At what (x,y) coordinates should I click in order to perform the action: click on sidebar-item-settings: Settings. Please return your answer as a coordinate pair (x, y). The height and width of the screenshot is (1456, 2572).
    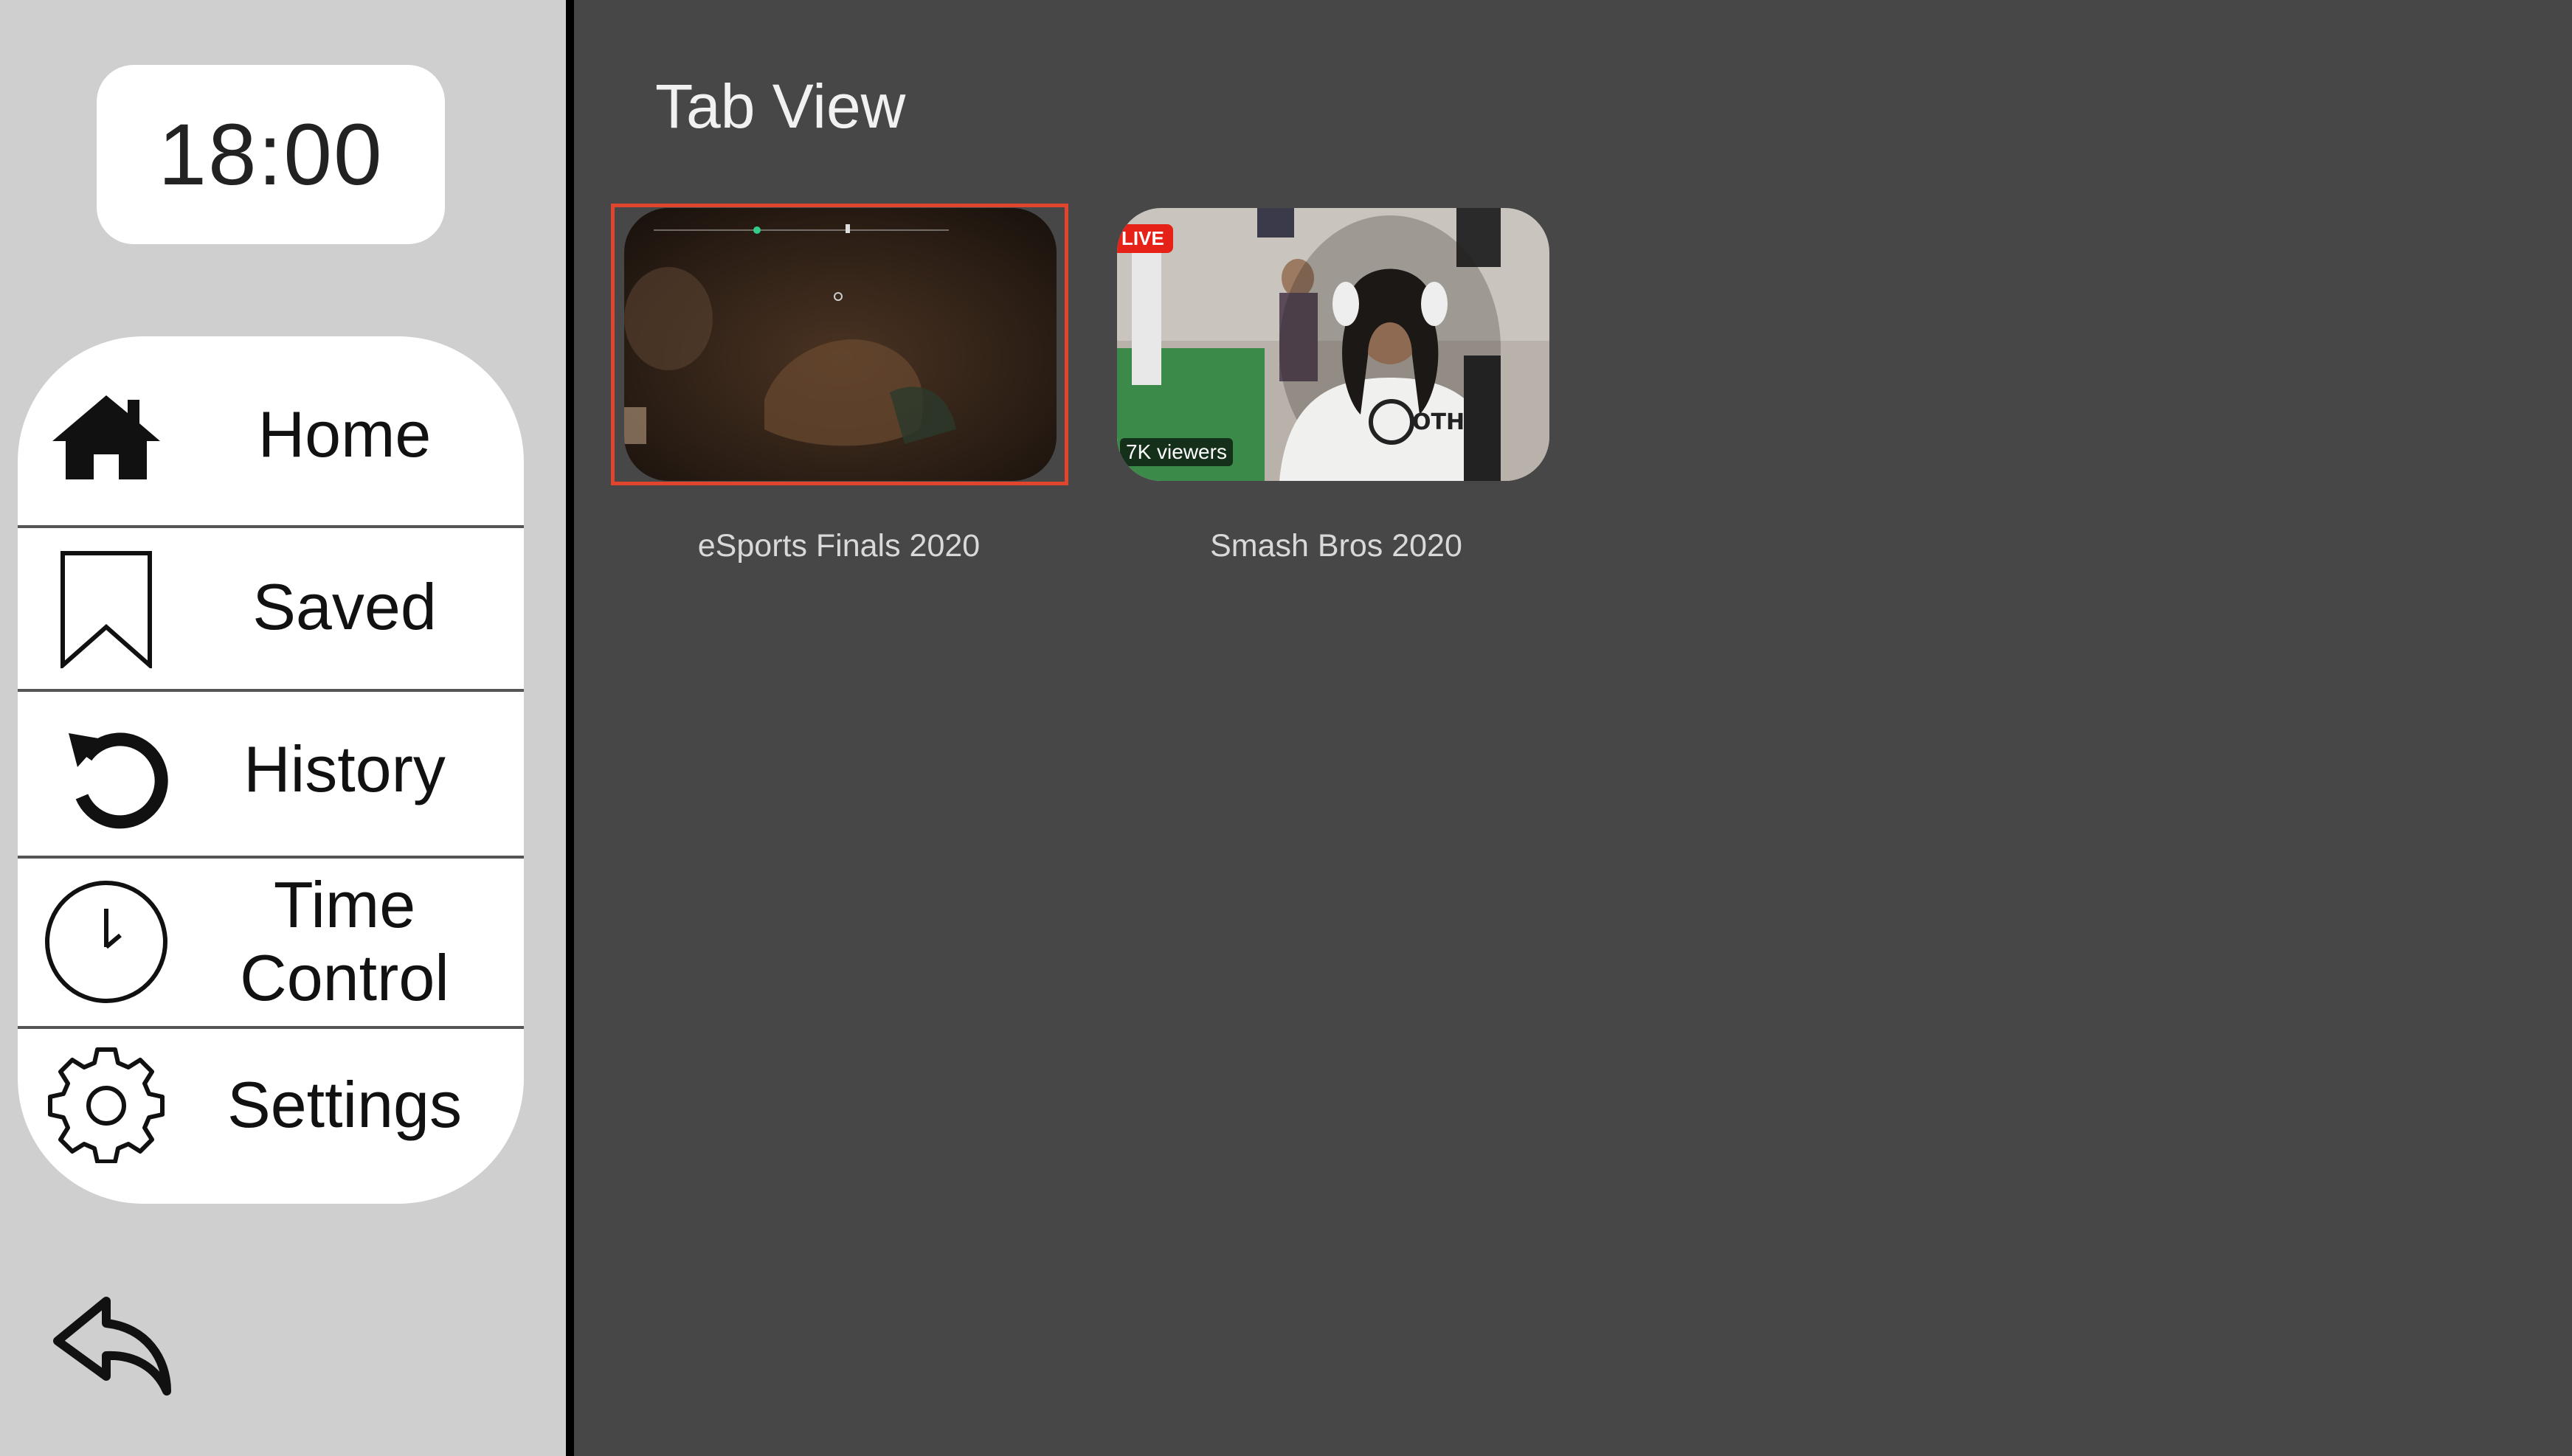
    Looking at the image, I should click on (271, 1116).